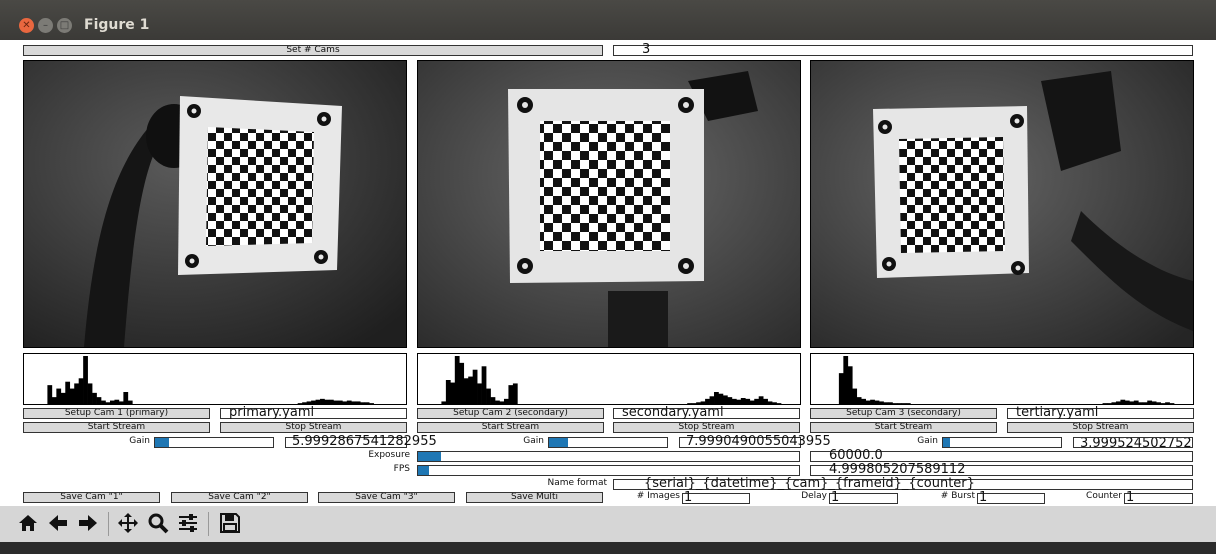 The image size is (1216, 554). Describe the element at coordinates (1057, 412) in the screenshot. I see `cam3-yaml-value: tertiary.yaml` at that location.